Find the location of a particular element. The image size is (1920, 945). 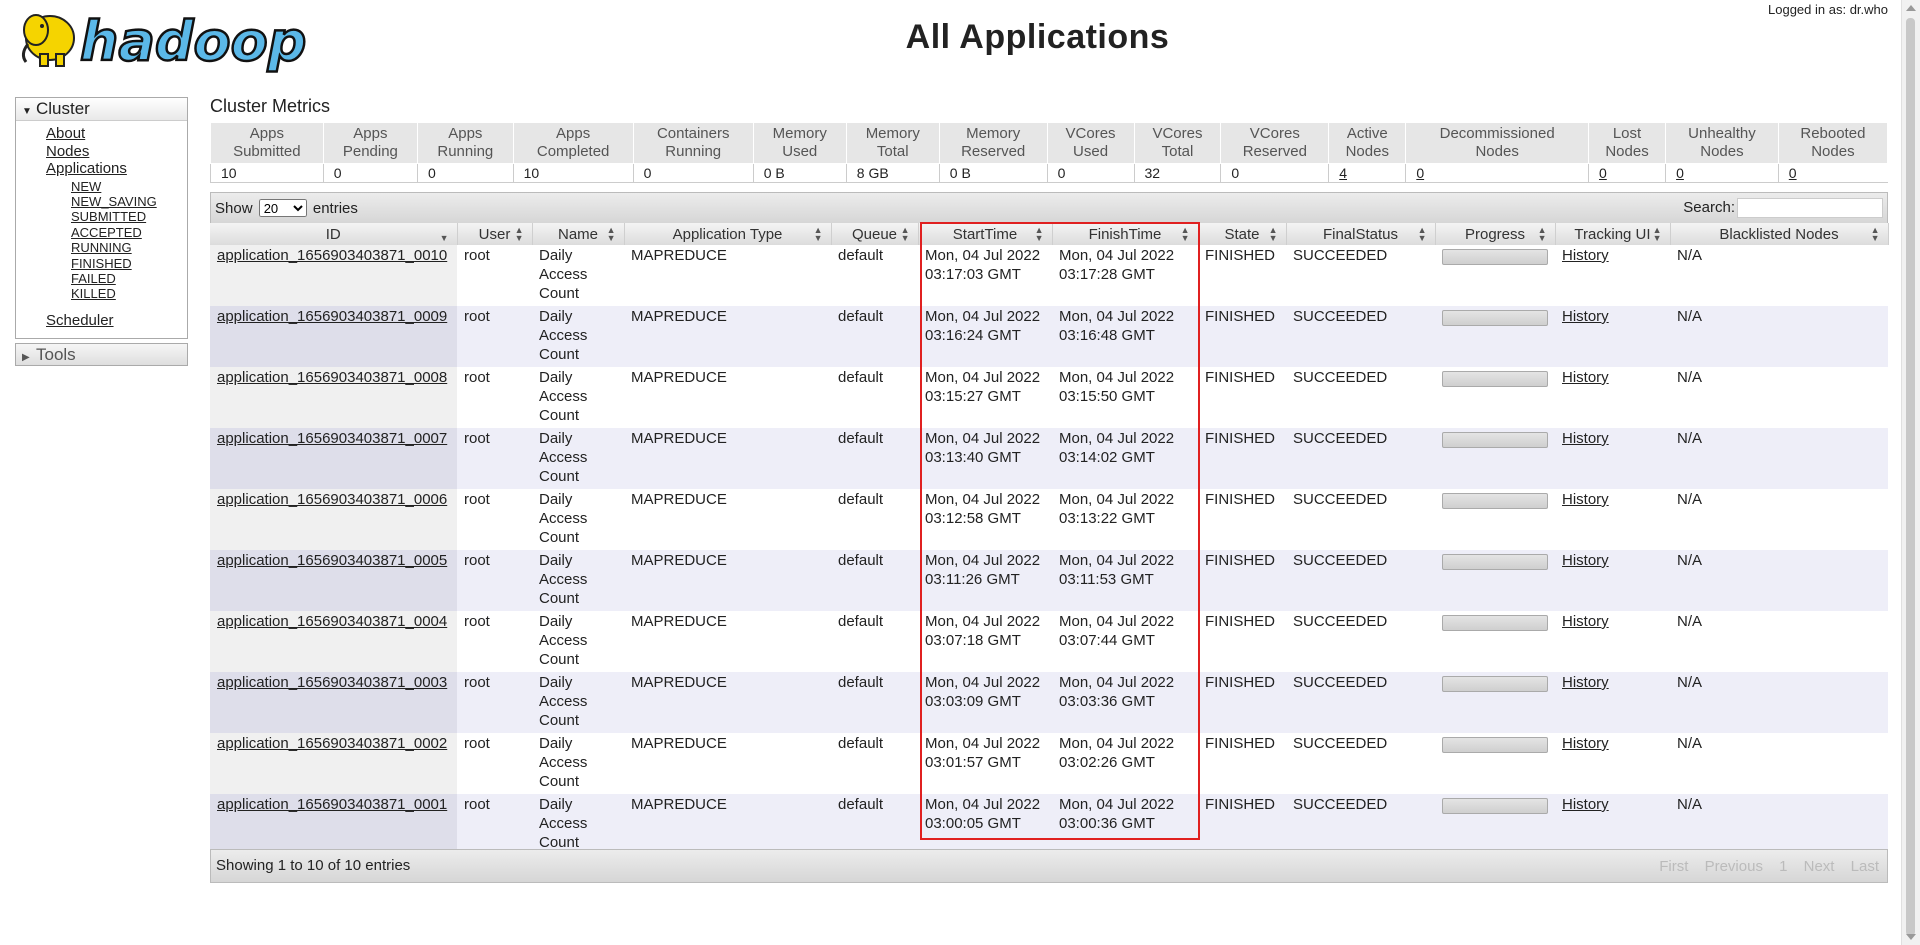

application-id-link: application_1656903403871_0006 is located at coordinates (332, 499).